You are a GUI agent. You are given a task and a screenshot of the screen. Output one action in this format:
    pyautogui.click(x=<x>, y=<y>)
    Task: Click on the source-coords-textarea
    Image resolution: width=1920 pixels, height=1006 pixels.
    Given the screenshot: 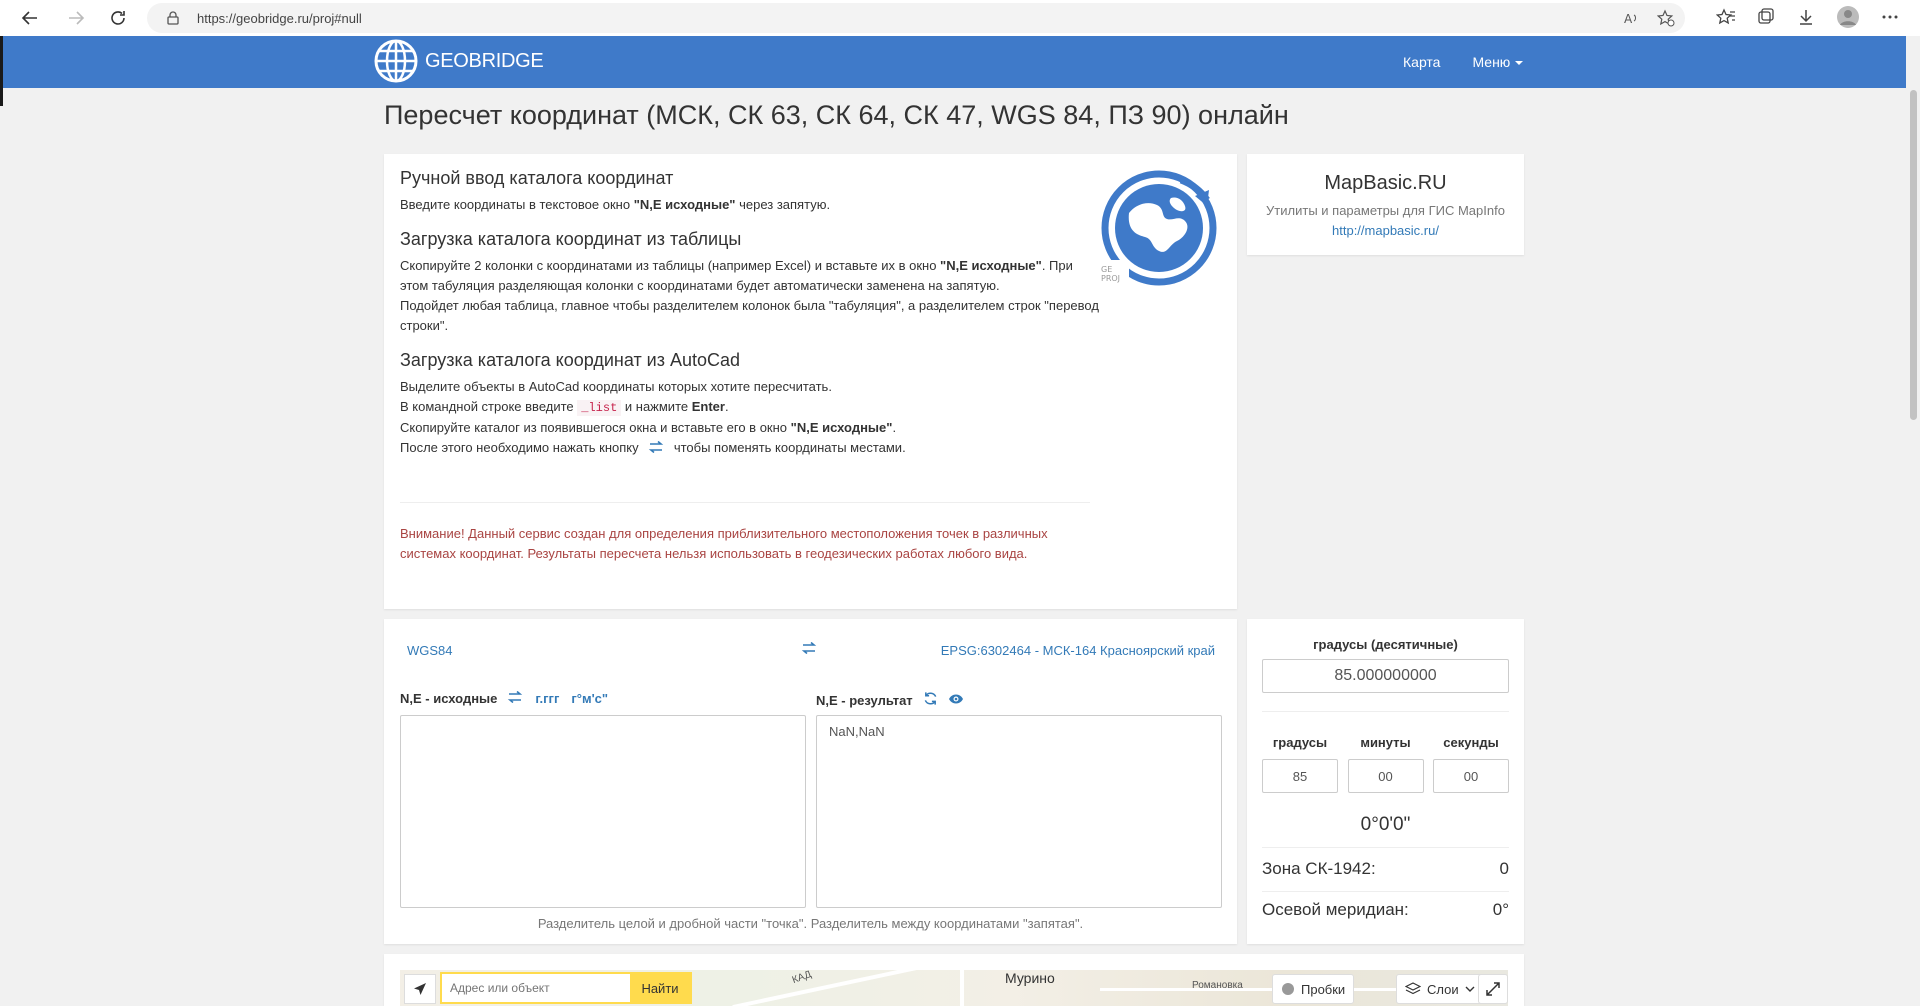 What is the action you would take?
    pyautogui.click(x=603, y=811)
    